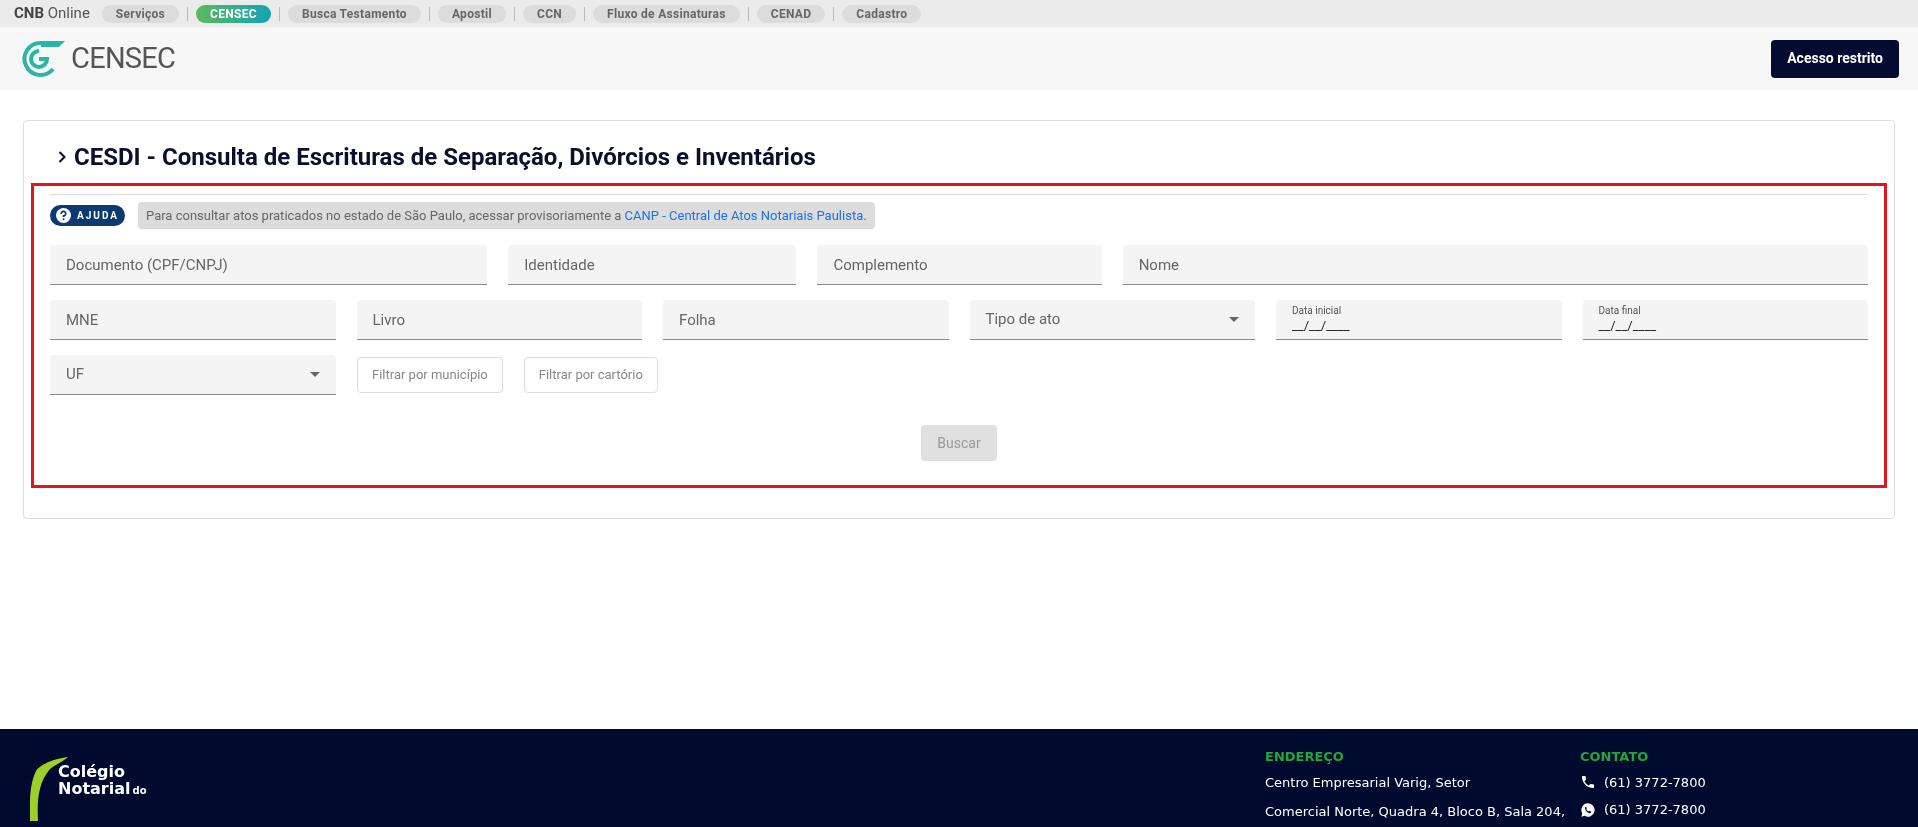  Describe the element at coordinates (959, 265) in the screenshot. I see `text-field: Complemento` at that location.